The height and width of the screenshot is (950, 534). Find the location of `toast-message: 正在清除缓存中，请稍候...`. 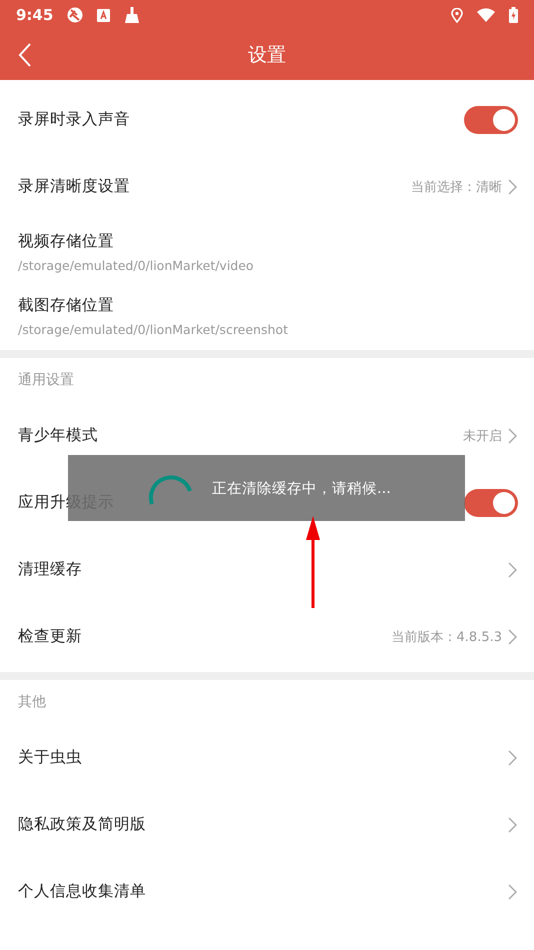

toast-message: 正在清除缓存中，请稍候... is located at coordinates (301, 489).